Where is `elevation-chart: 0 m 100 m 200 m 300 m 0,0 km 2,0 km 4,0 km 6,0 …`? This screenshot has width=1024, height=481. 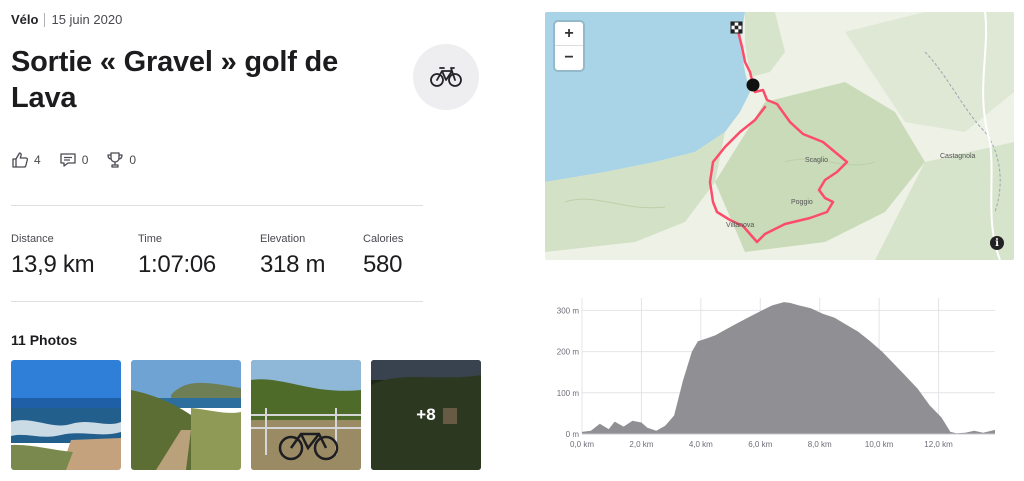
elevation-chart: 0 m 100 m 200 m 300 m 0,0 km 2,0 km 4,0 km 6,0 … is located at coordinates (776, 373).